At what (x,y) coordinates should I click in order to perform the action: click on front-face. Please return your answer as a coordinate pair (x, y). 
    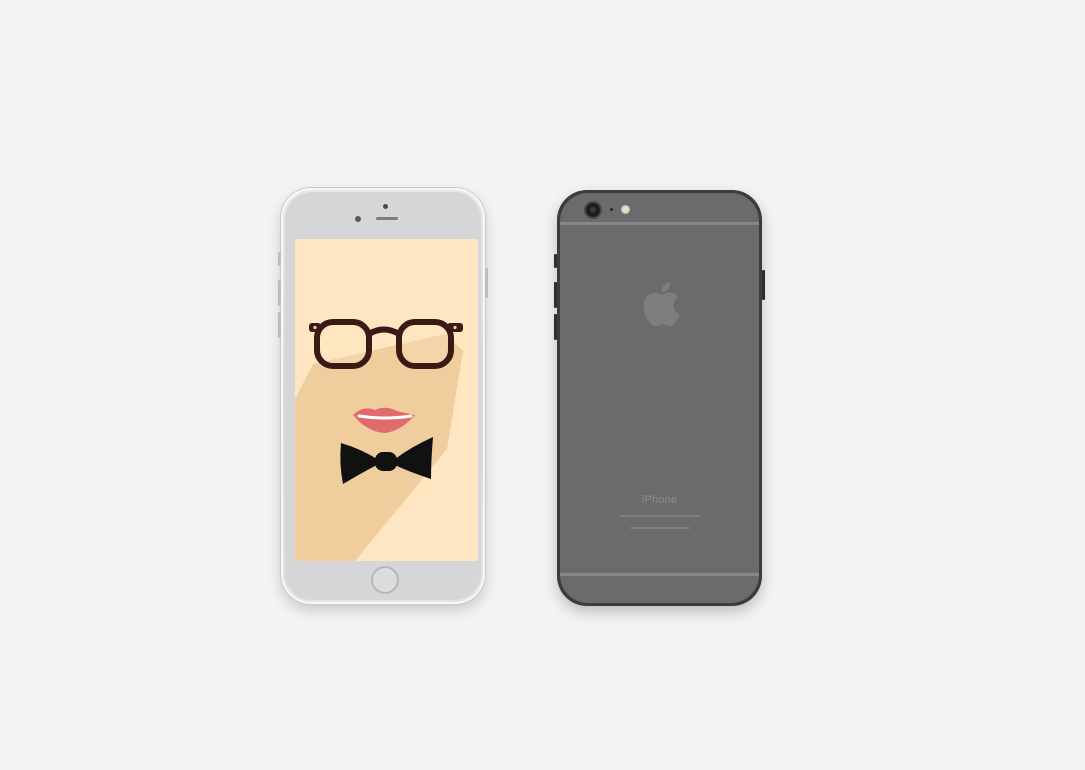
    Looking at the image, I should click on (383, 396).